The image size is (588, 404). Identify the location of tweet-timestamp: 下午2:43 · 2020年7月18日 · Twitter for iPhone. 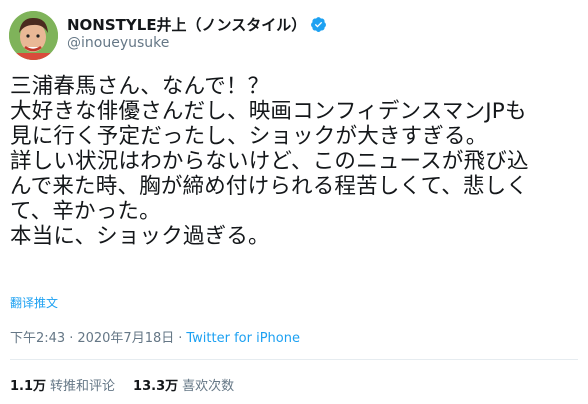
(155, 336).